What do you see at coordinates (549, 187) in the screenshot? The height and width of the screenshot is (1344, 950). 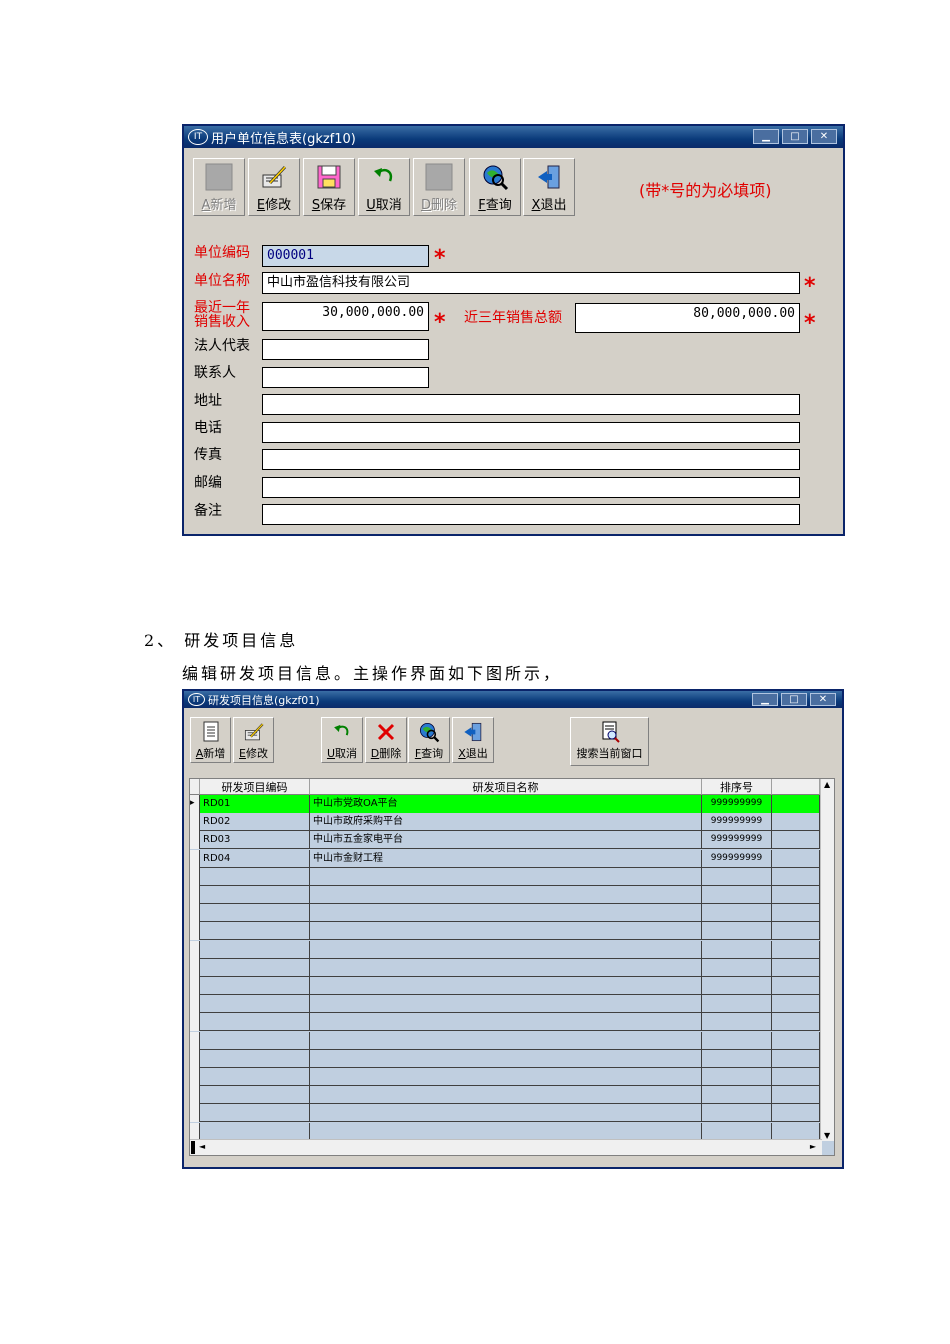 I see `toolbar-x-button: X退出` at bounding box center [549, 187].